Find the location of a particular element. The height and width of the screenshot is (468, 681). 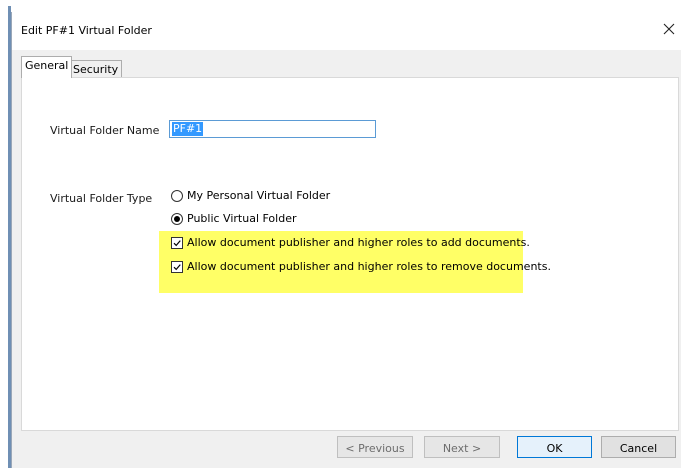

tab-general: General is located at coordinates (46, 67).